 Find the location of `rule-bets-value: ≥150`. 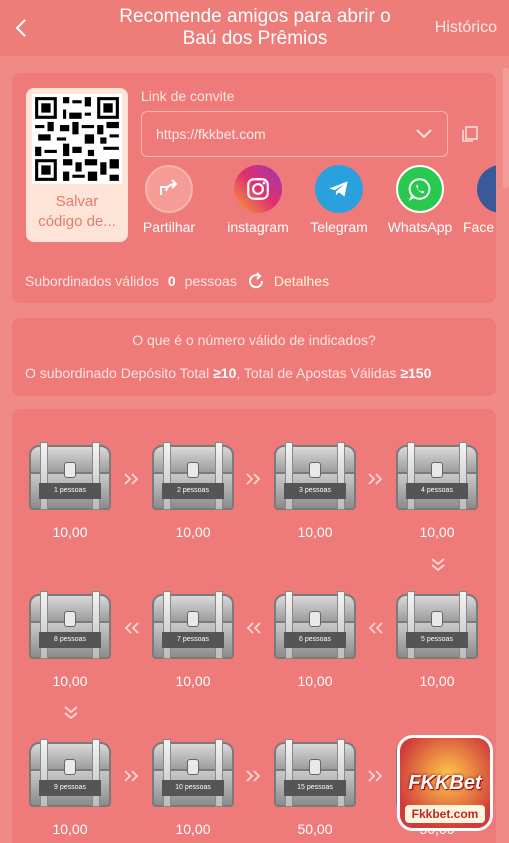

rule-bets-value: ≥150 is located at coordinates (416, 373).